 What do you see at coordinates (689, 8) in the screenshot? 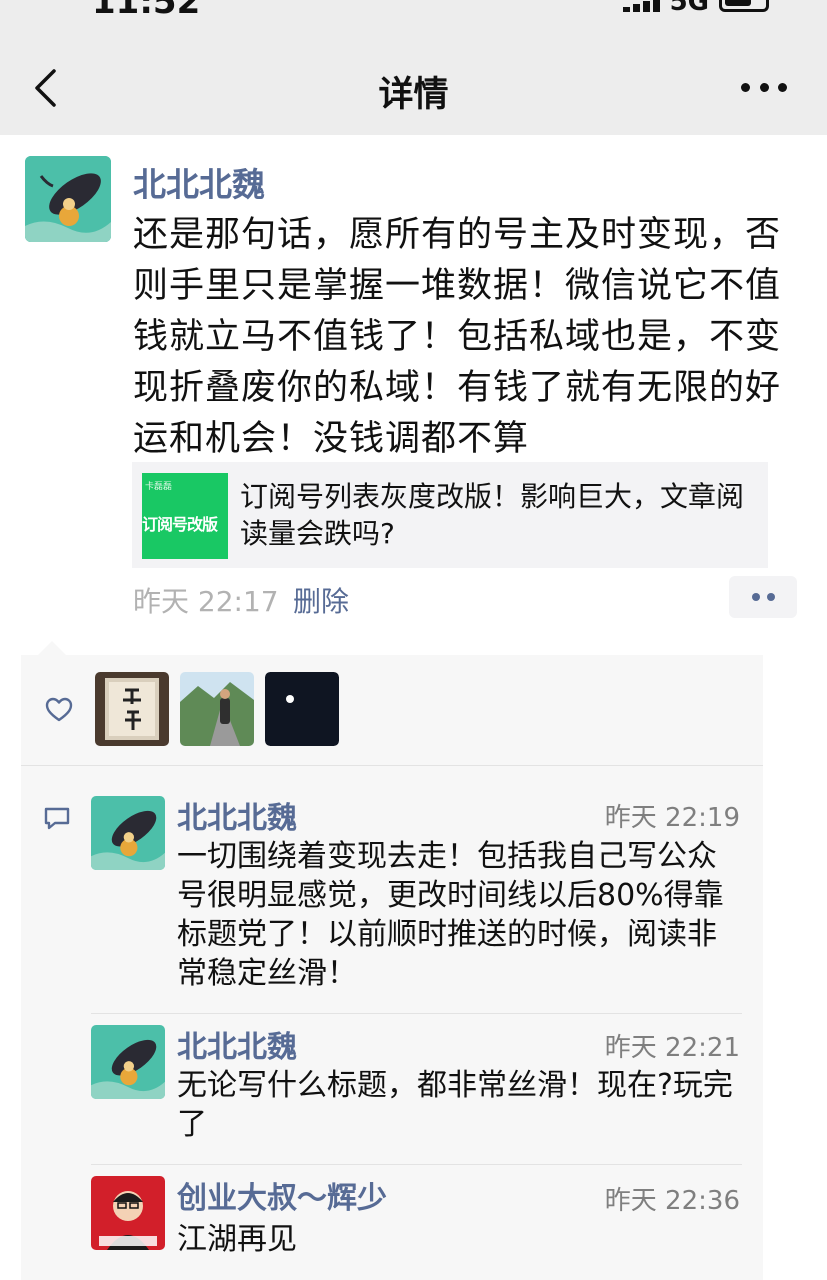
I see `network-type: 5G` at bounding box center [689, 8].